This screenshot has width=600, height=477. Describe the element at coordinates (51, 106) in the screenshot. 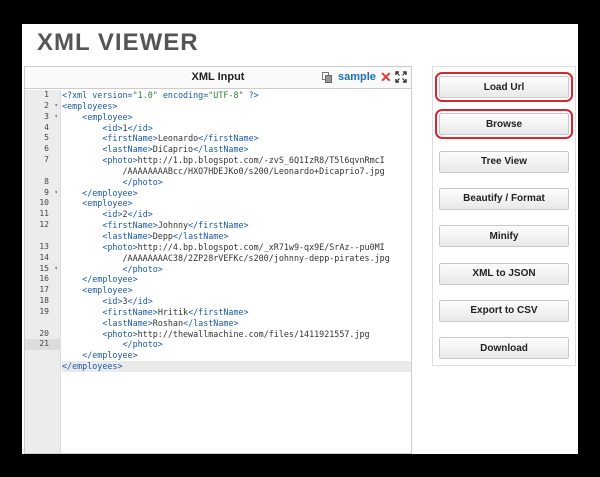

I see `line-number: 2 ▾` at that location.